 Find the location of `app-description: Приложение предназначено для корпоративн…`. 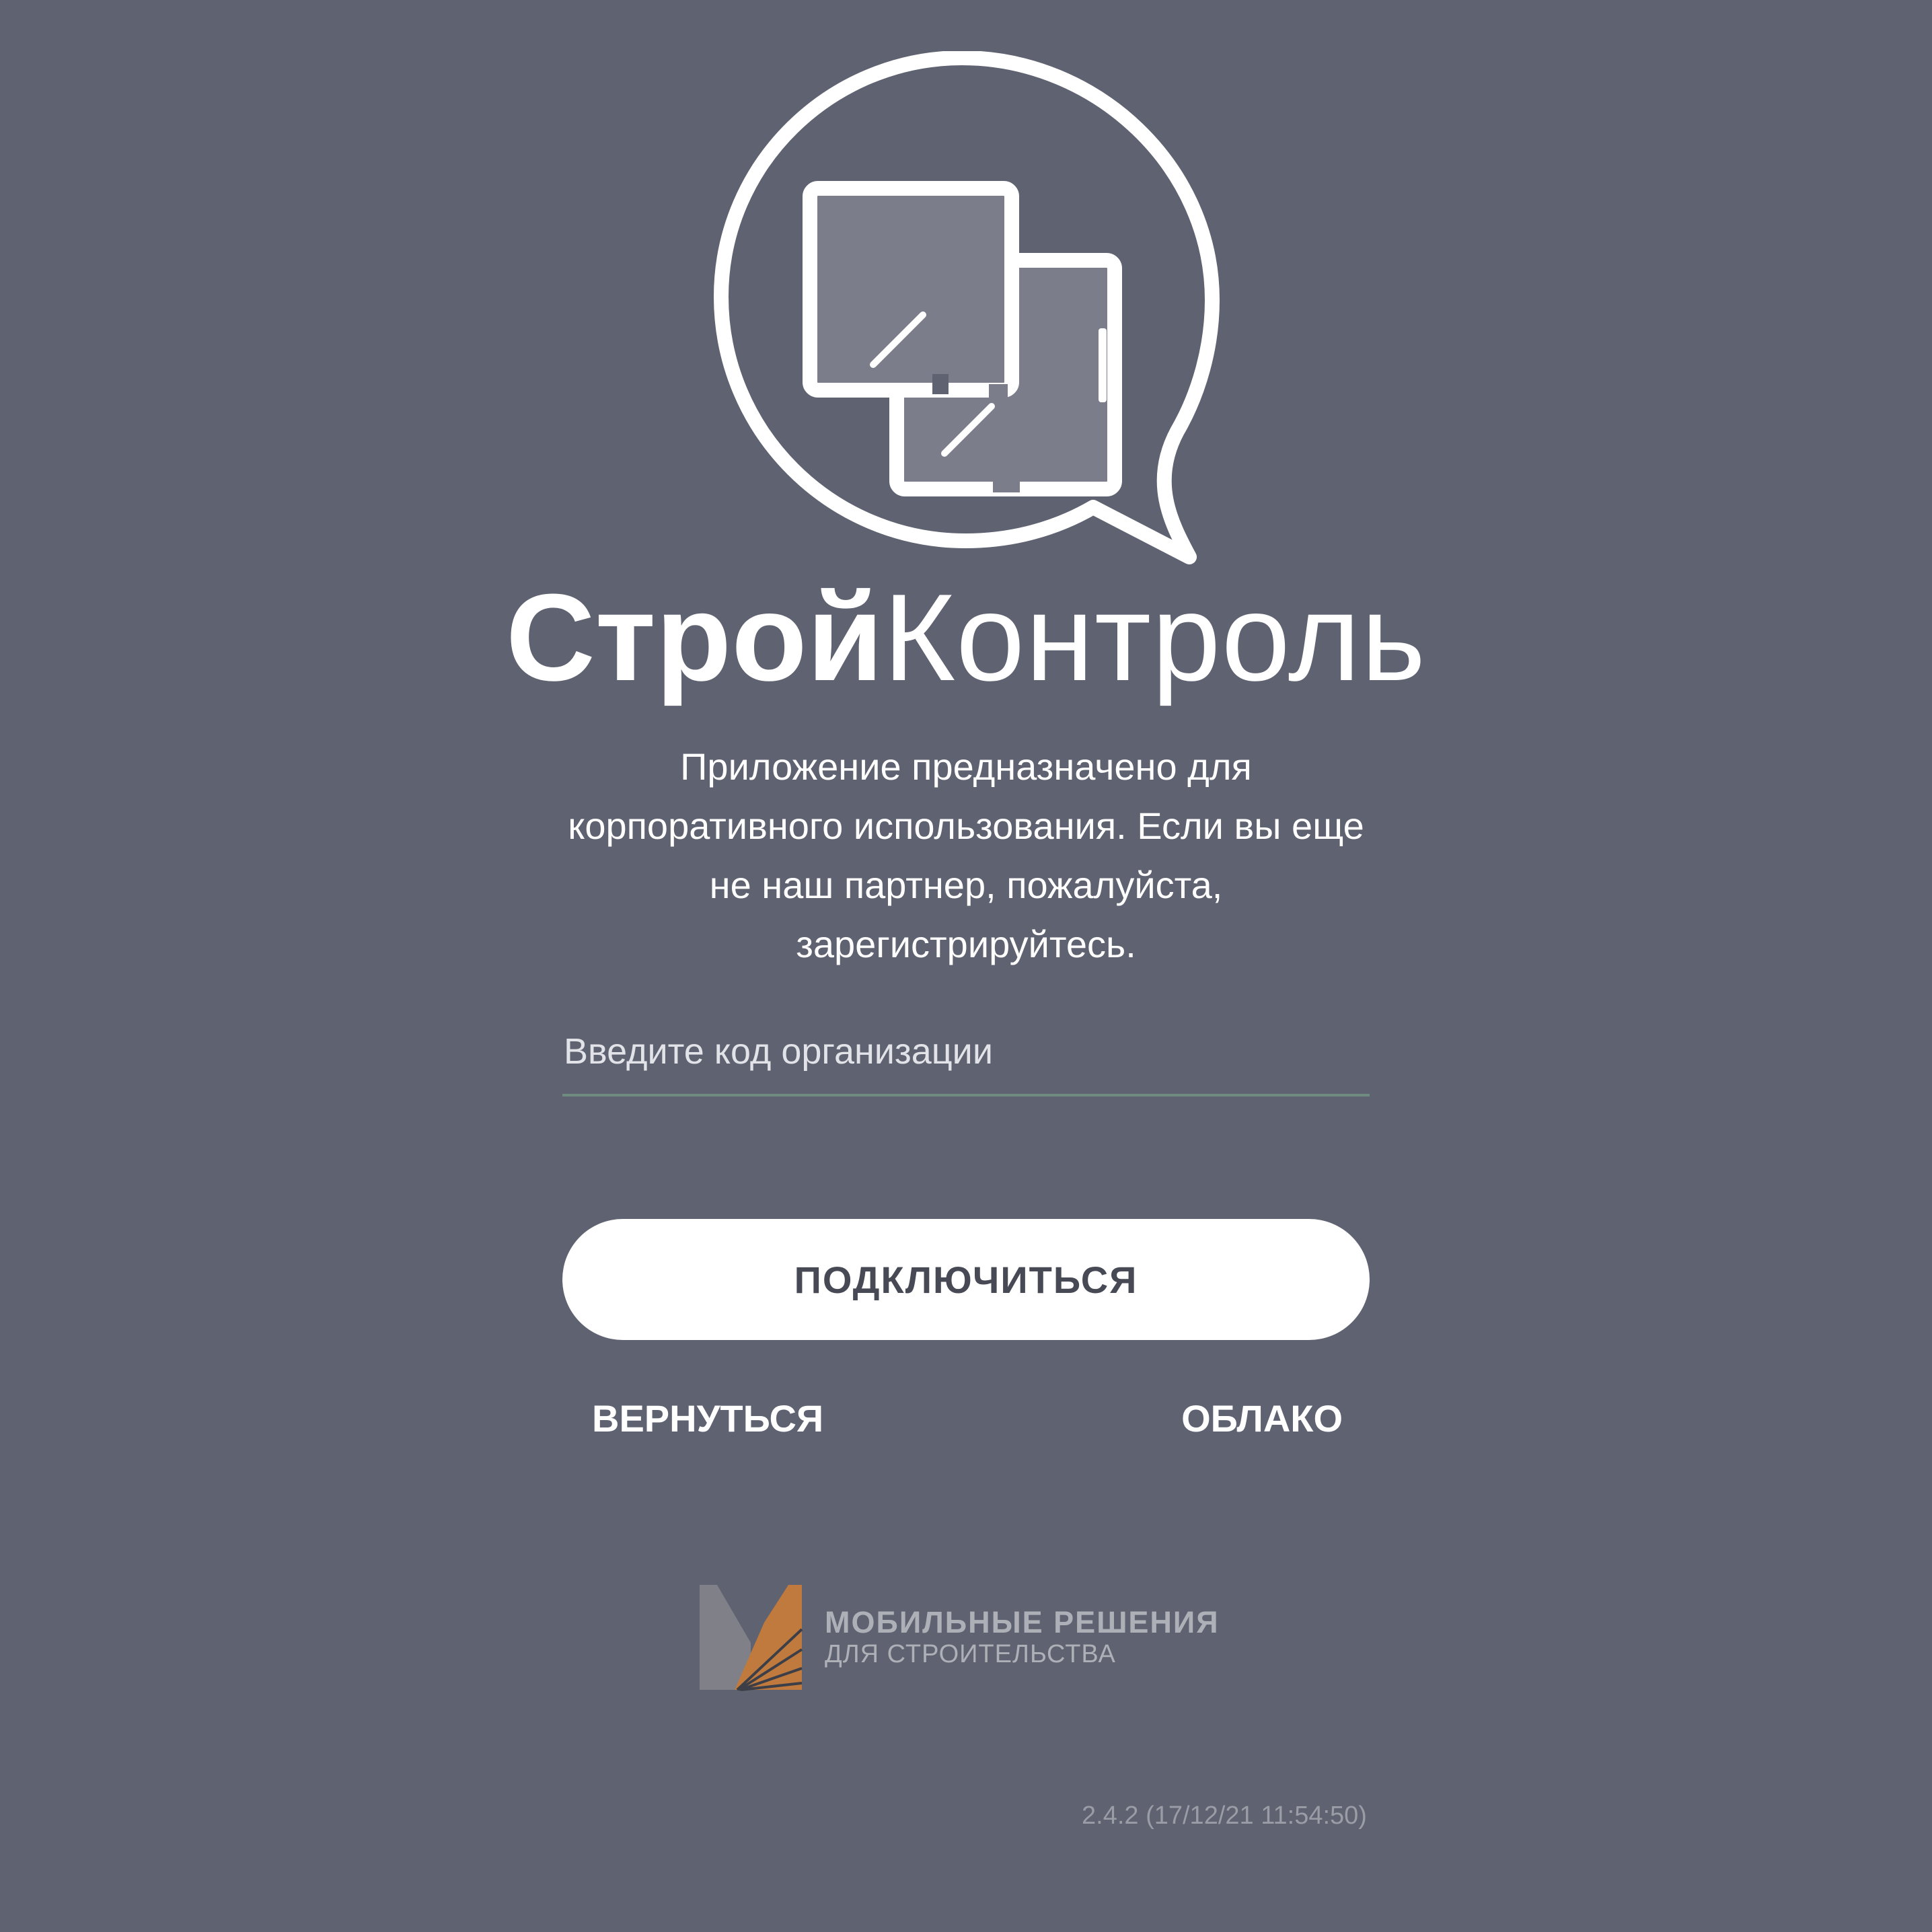

app-description: Приложение предназначено для корпоративн… is located at coordinates (966, 855).